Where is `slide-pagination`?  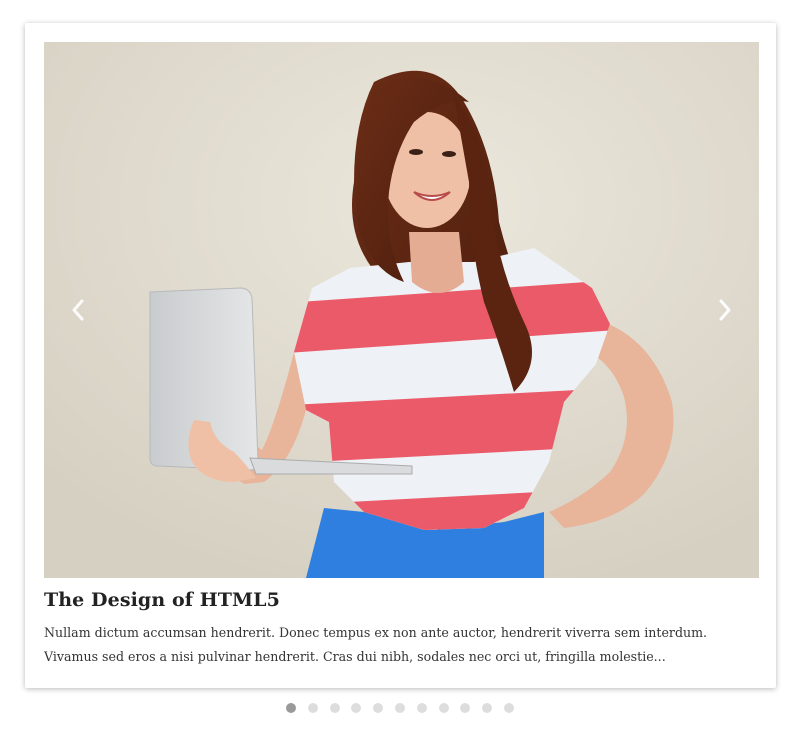 slide-pagination is located at coordinates (400, 708).